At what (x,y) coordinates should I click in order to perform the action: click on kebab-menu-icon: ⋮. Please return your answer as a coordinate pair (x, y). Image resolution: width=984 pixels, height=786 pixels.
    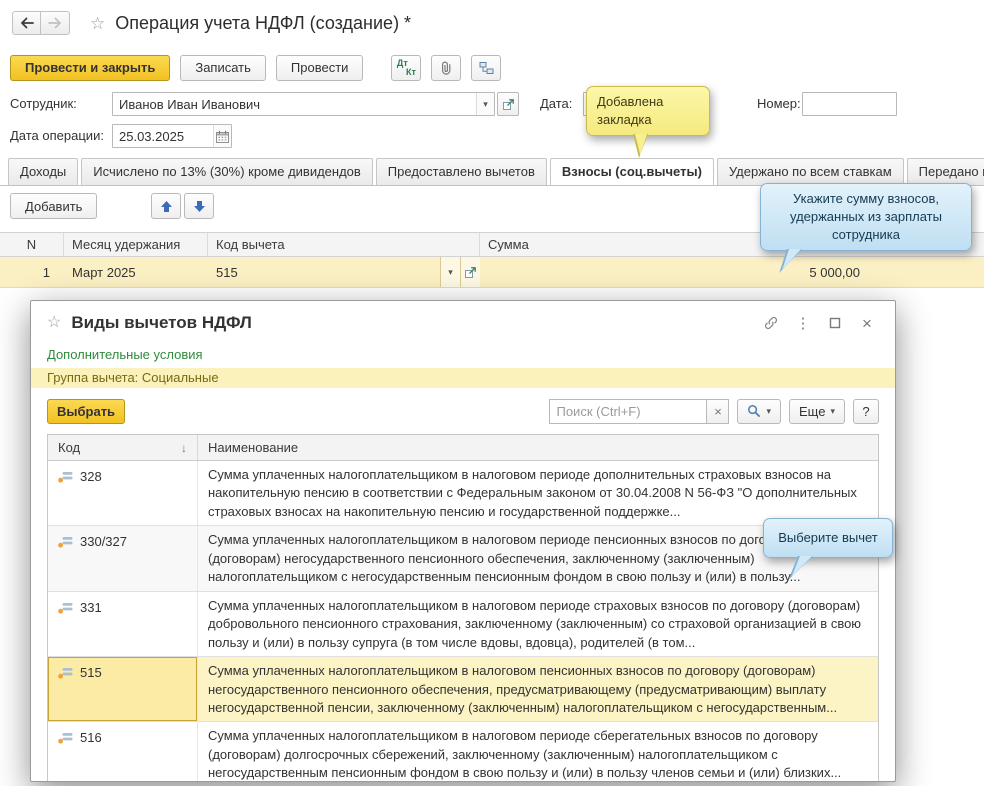
    Looking at the image, I should click on (803, 323).